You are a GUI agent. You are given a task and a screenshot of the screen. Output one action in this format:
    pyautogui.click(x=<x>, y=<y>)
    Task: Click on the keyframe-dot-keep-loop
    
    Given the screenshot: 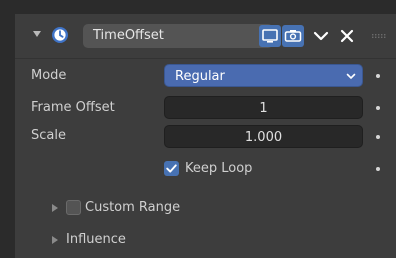 What is the action you would take?
    pyautogui.click(x=378, y=169)
    